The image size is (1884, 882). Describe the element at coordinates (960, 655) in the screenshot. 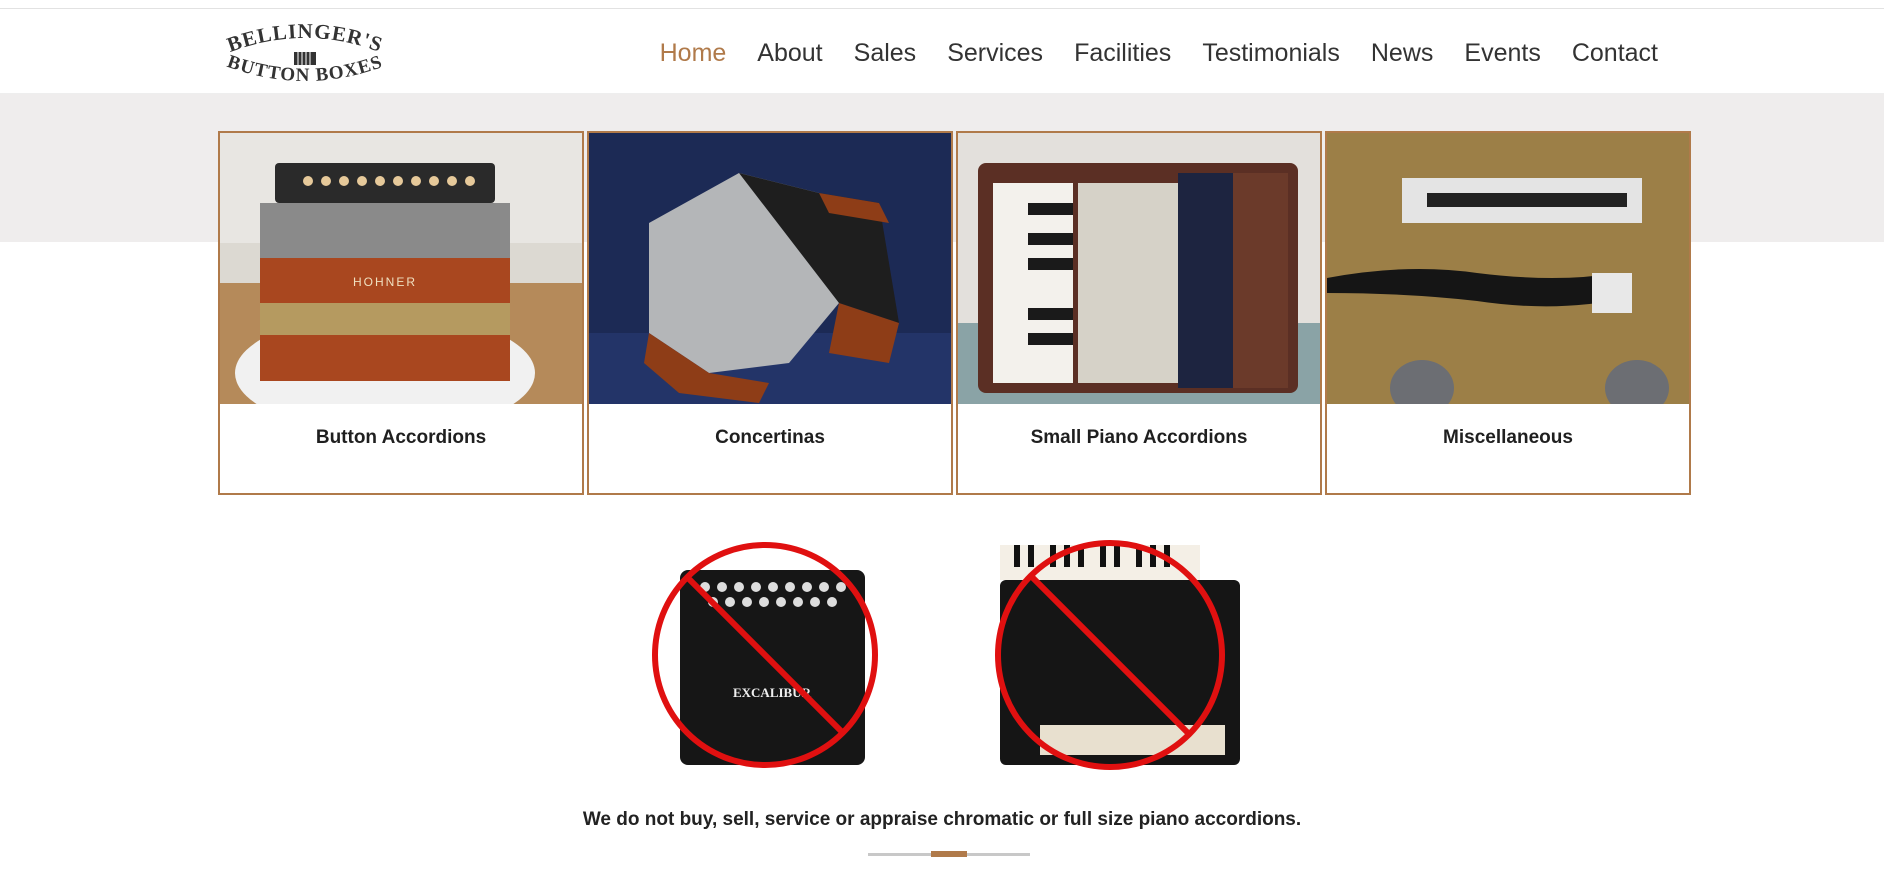

I see `excluded-instruments: EXCALIBUR` at that location.